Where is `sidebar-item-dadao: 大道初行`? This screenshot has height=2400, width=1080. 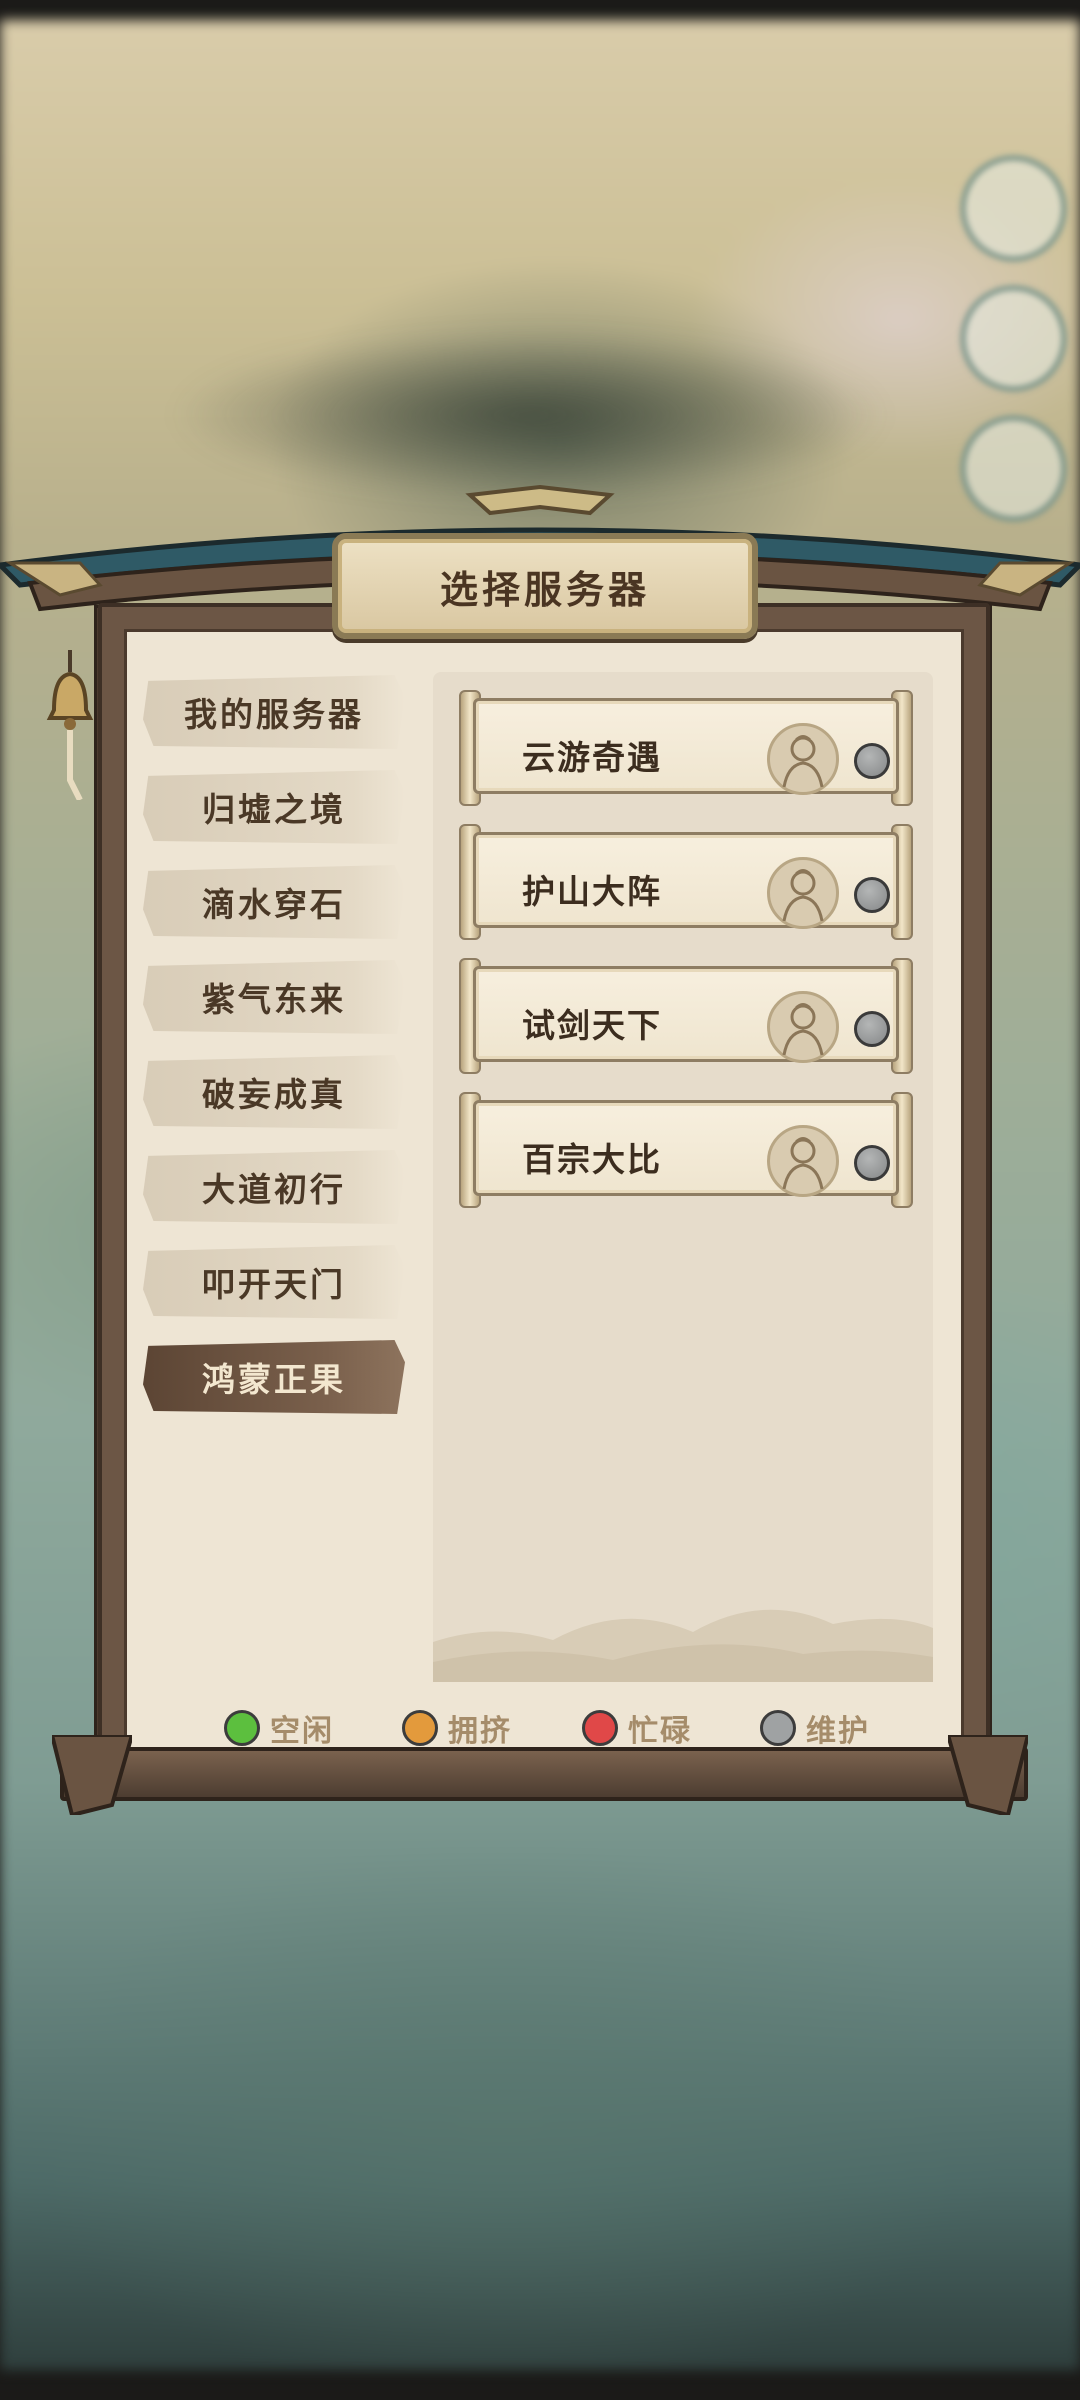 sidebar-item-dadao: 大道初行 is located at coordinates (274, 1187).